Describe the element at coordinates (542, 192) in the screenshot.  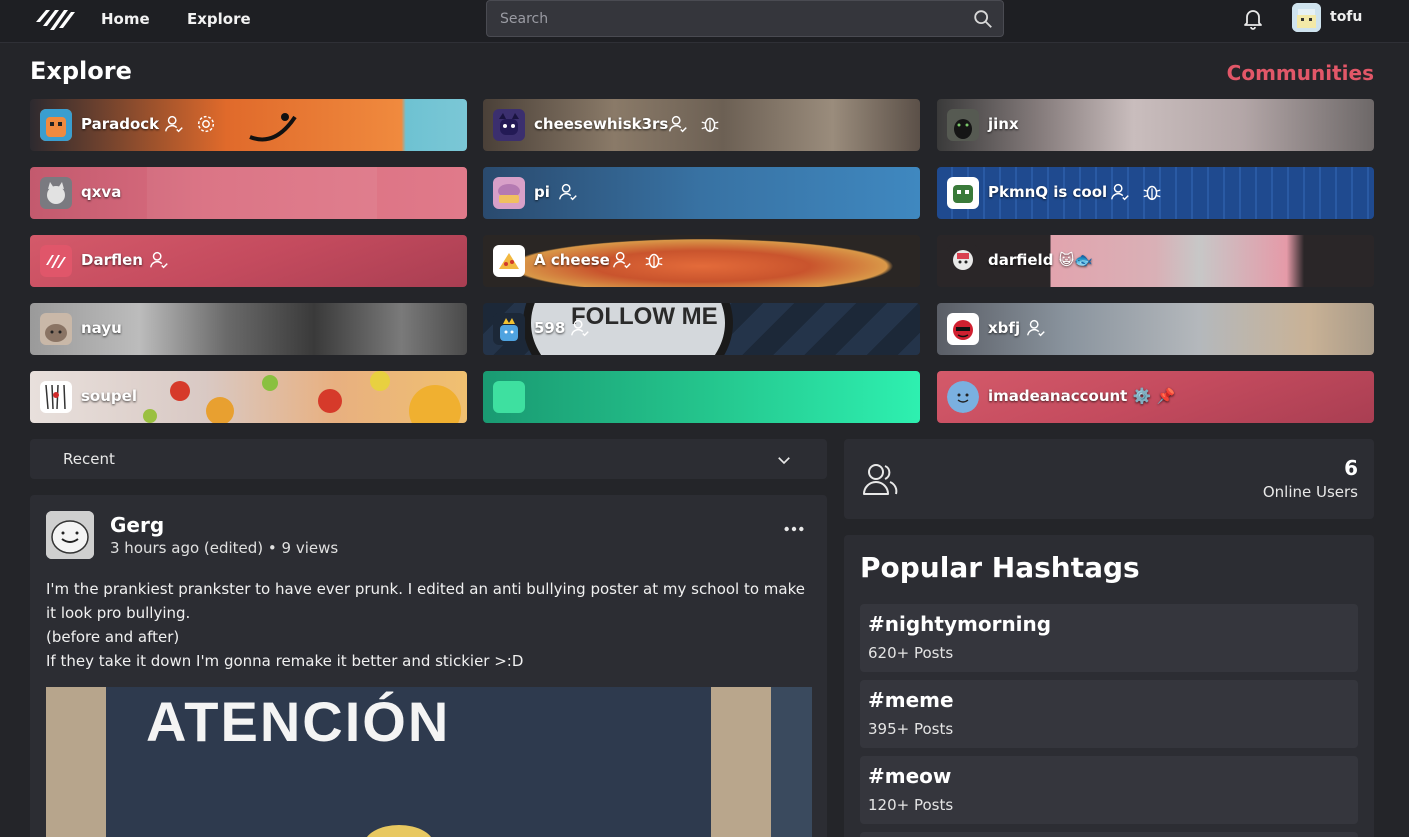
I see `community-name: pi` at that location.